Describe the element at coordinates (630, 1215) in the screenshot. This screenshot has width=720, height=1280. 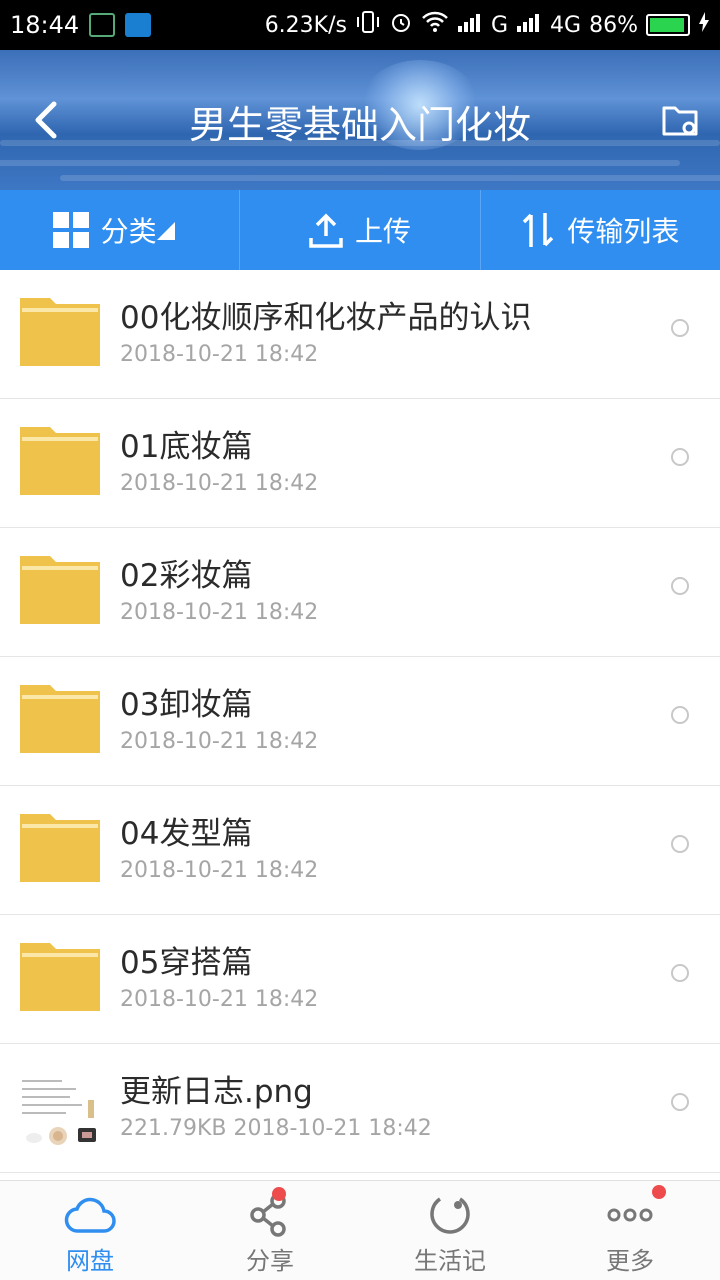
I see `more-icon` at that location.